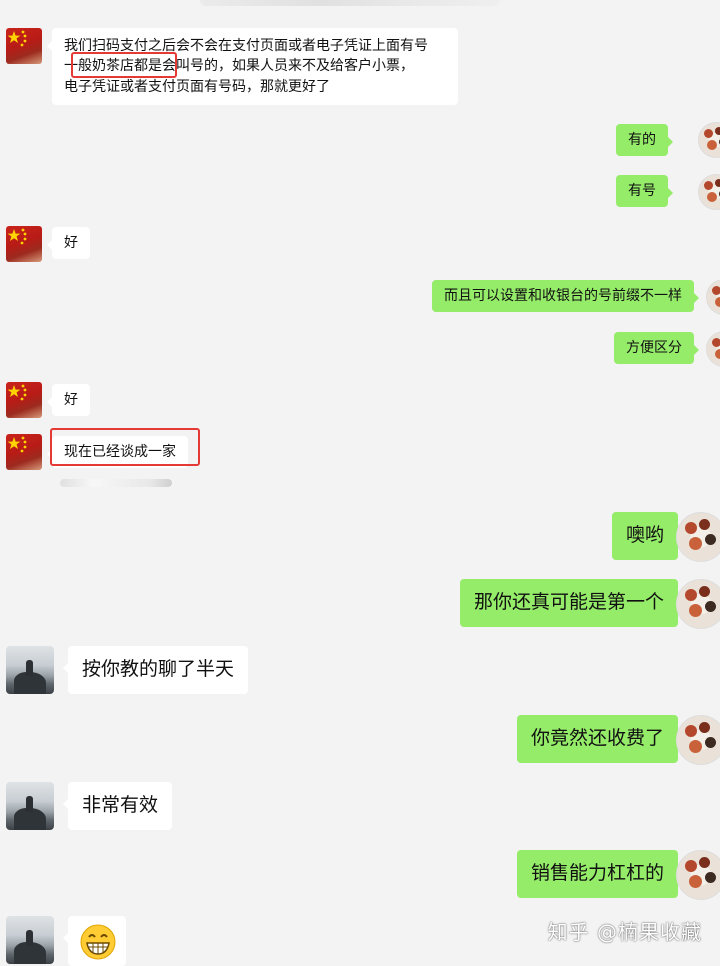 This screenshot has width=720, height=966. What do you see at coordinates (197, 86) in the screenshot?
I see `message-line: 电子凭证或者支付页面有号码，那就更好了` at bounding box center [197, 86].